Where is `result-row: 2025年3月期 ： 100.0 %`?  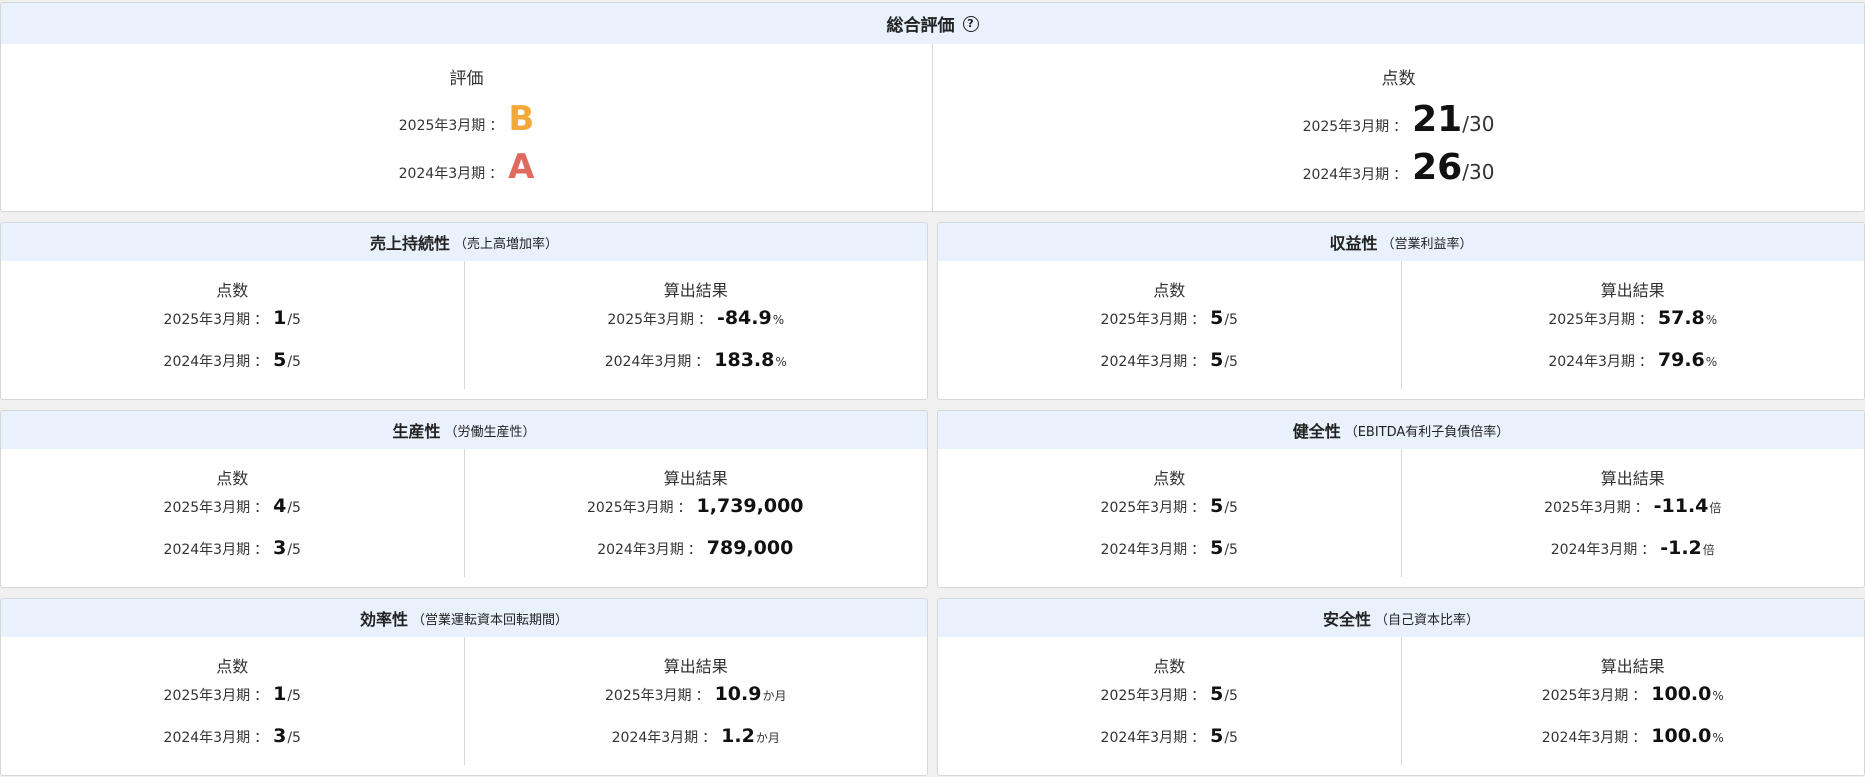
result-row: 2025年3月期 ： 100.0 % is located at coordinates (1633, 701).